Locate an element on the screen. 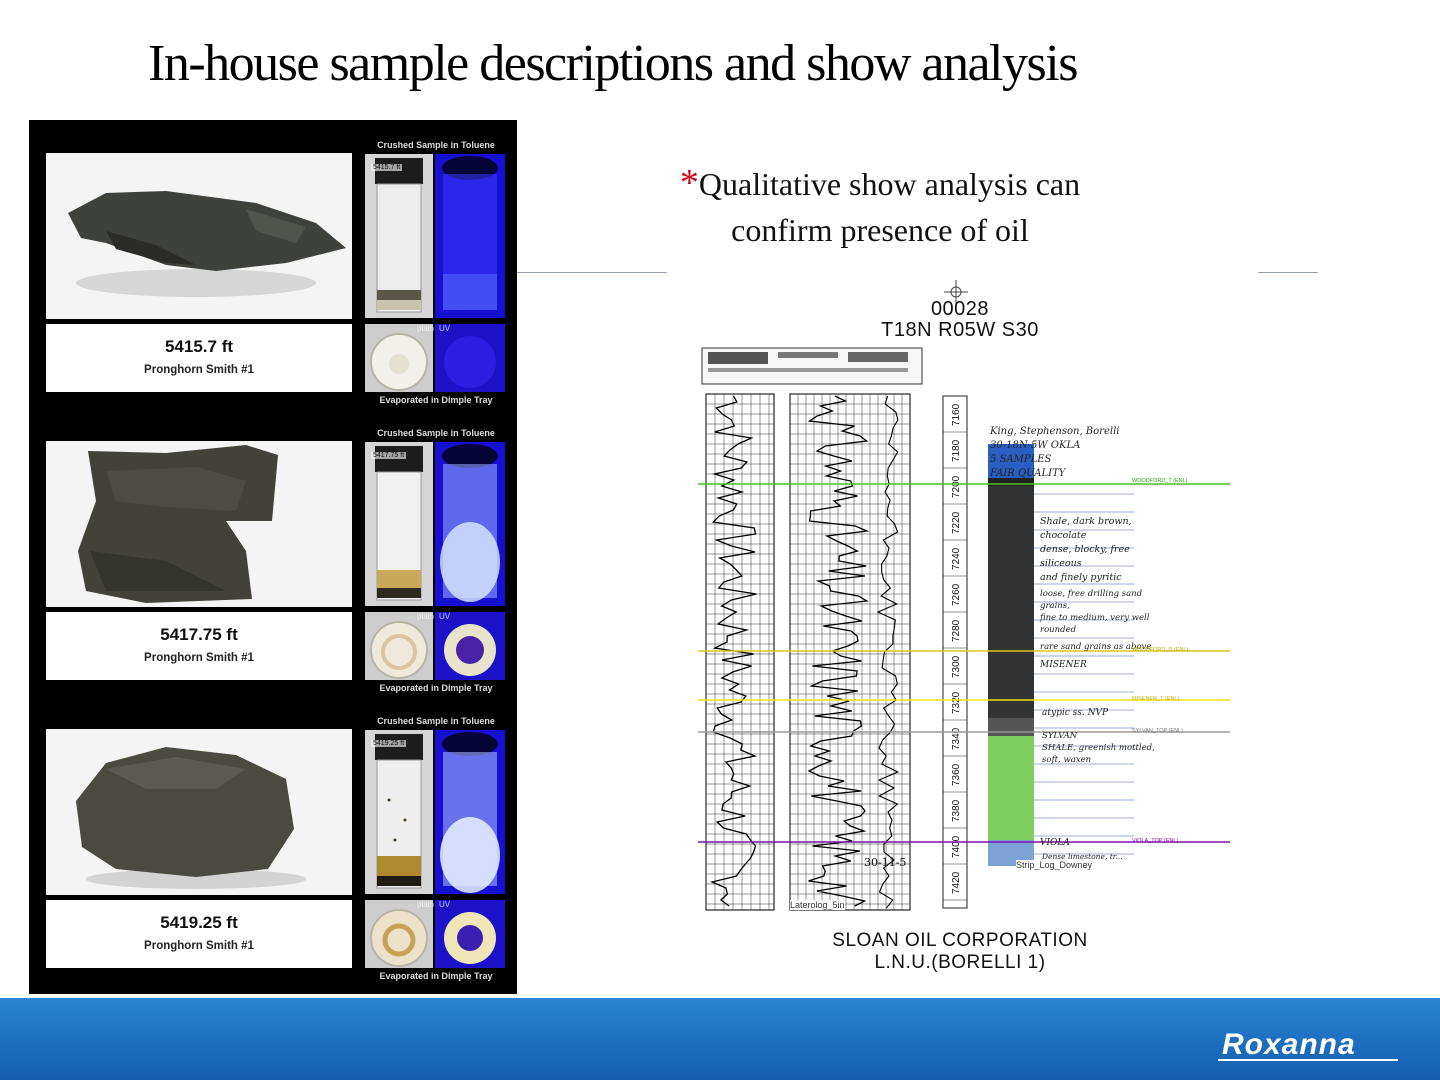  note-text: VIOLA is located at coordinates (1055, 843).